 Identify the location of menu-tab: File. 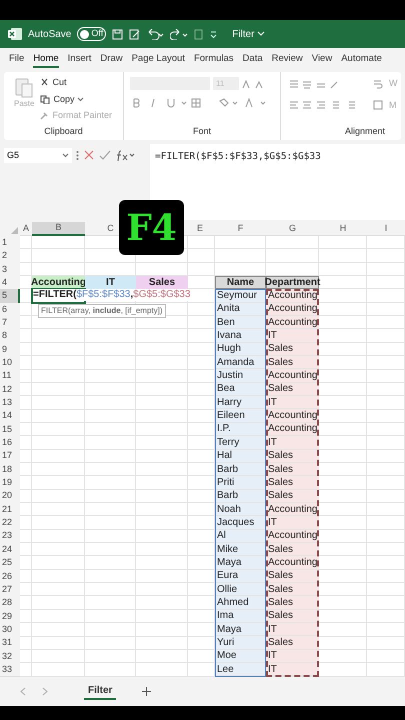
(16, 60).